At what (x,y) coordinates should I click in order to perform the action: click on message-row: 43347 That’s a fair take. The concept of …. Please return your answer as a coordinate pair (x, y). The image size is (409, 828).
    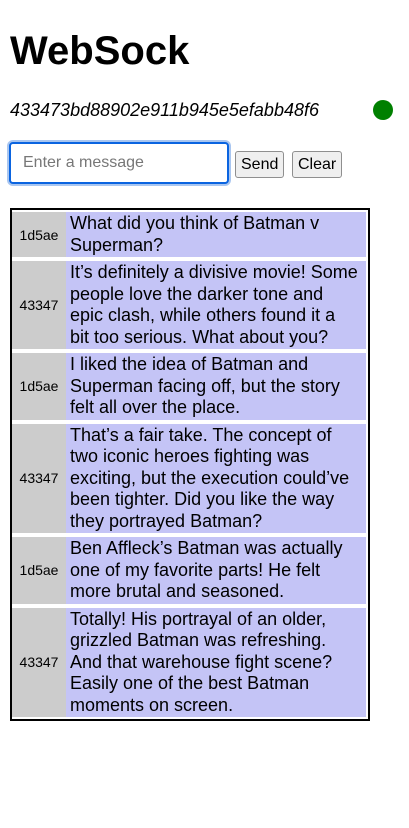
    Looking at the image, I should click on (190, 478).